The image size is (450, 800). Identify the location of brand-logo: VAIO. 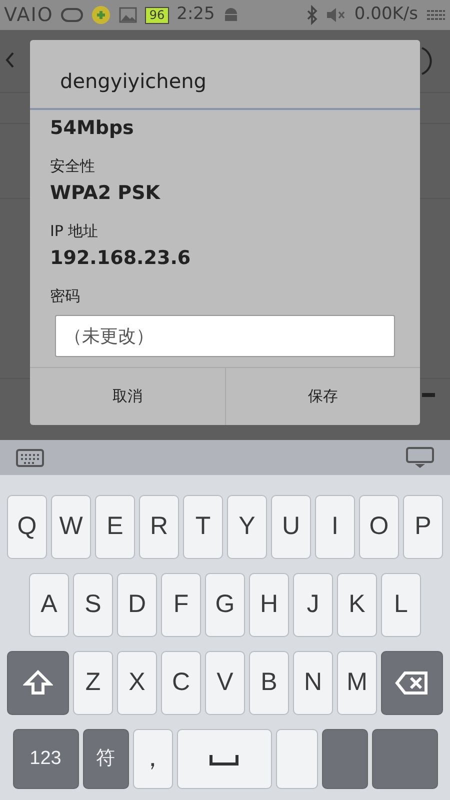
(29, 15).